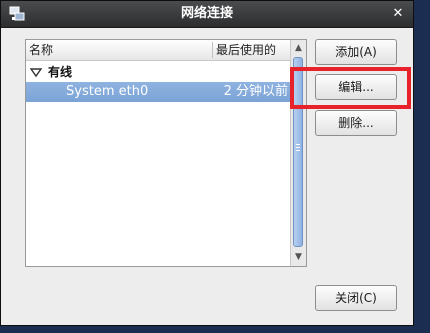 The image size is (430, 333). What do you see at coordinates (212, 50) in the screenshot?
I see `column-separator` at bounding box center [212, 50].